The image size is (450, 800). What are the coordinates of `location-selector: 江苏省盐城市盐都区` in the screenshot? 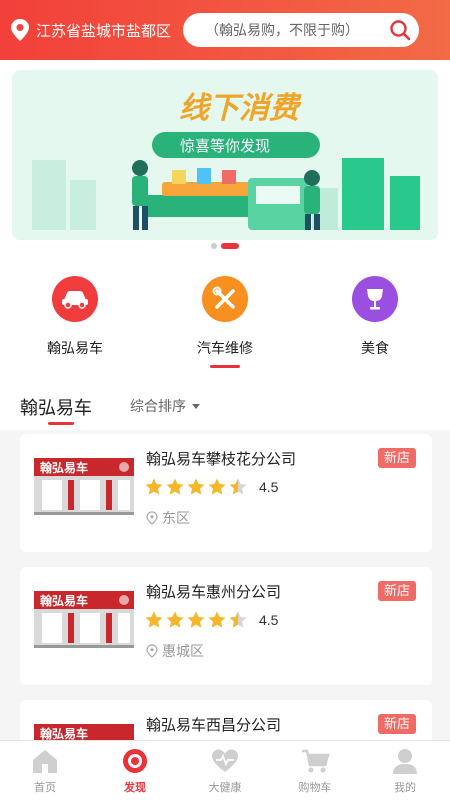 It's located at (90, 30).